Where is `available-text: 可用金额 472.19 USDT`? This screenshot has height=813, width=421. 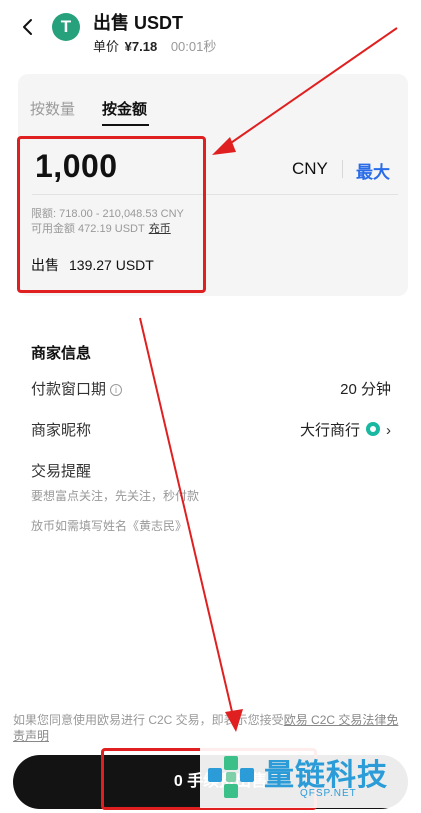
available-text: 可用金额 472.19 USDT is located at coordinates (88, 229).